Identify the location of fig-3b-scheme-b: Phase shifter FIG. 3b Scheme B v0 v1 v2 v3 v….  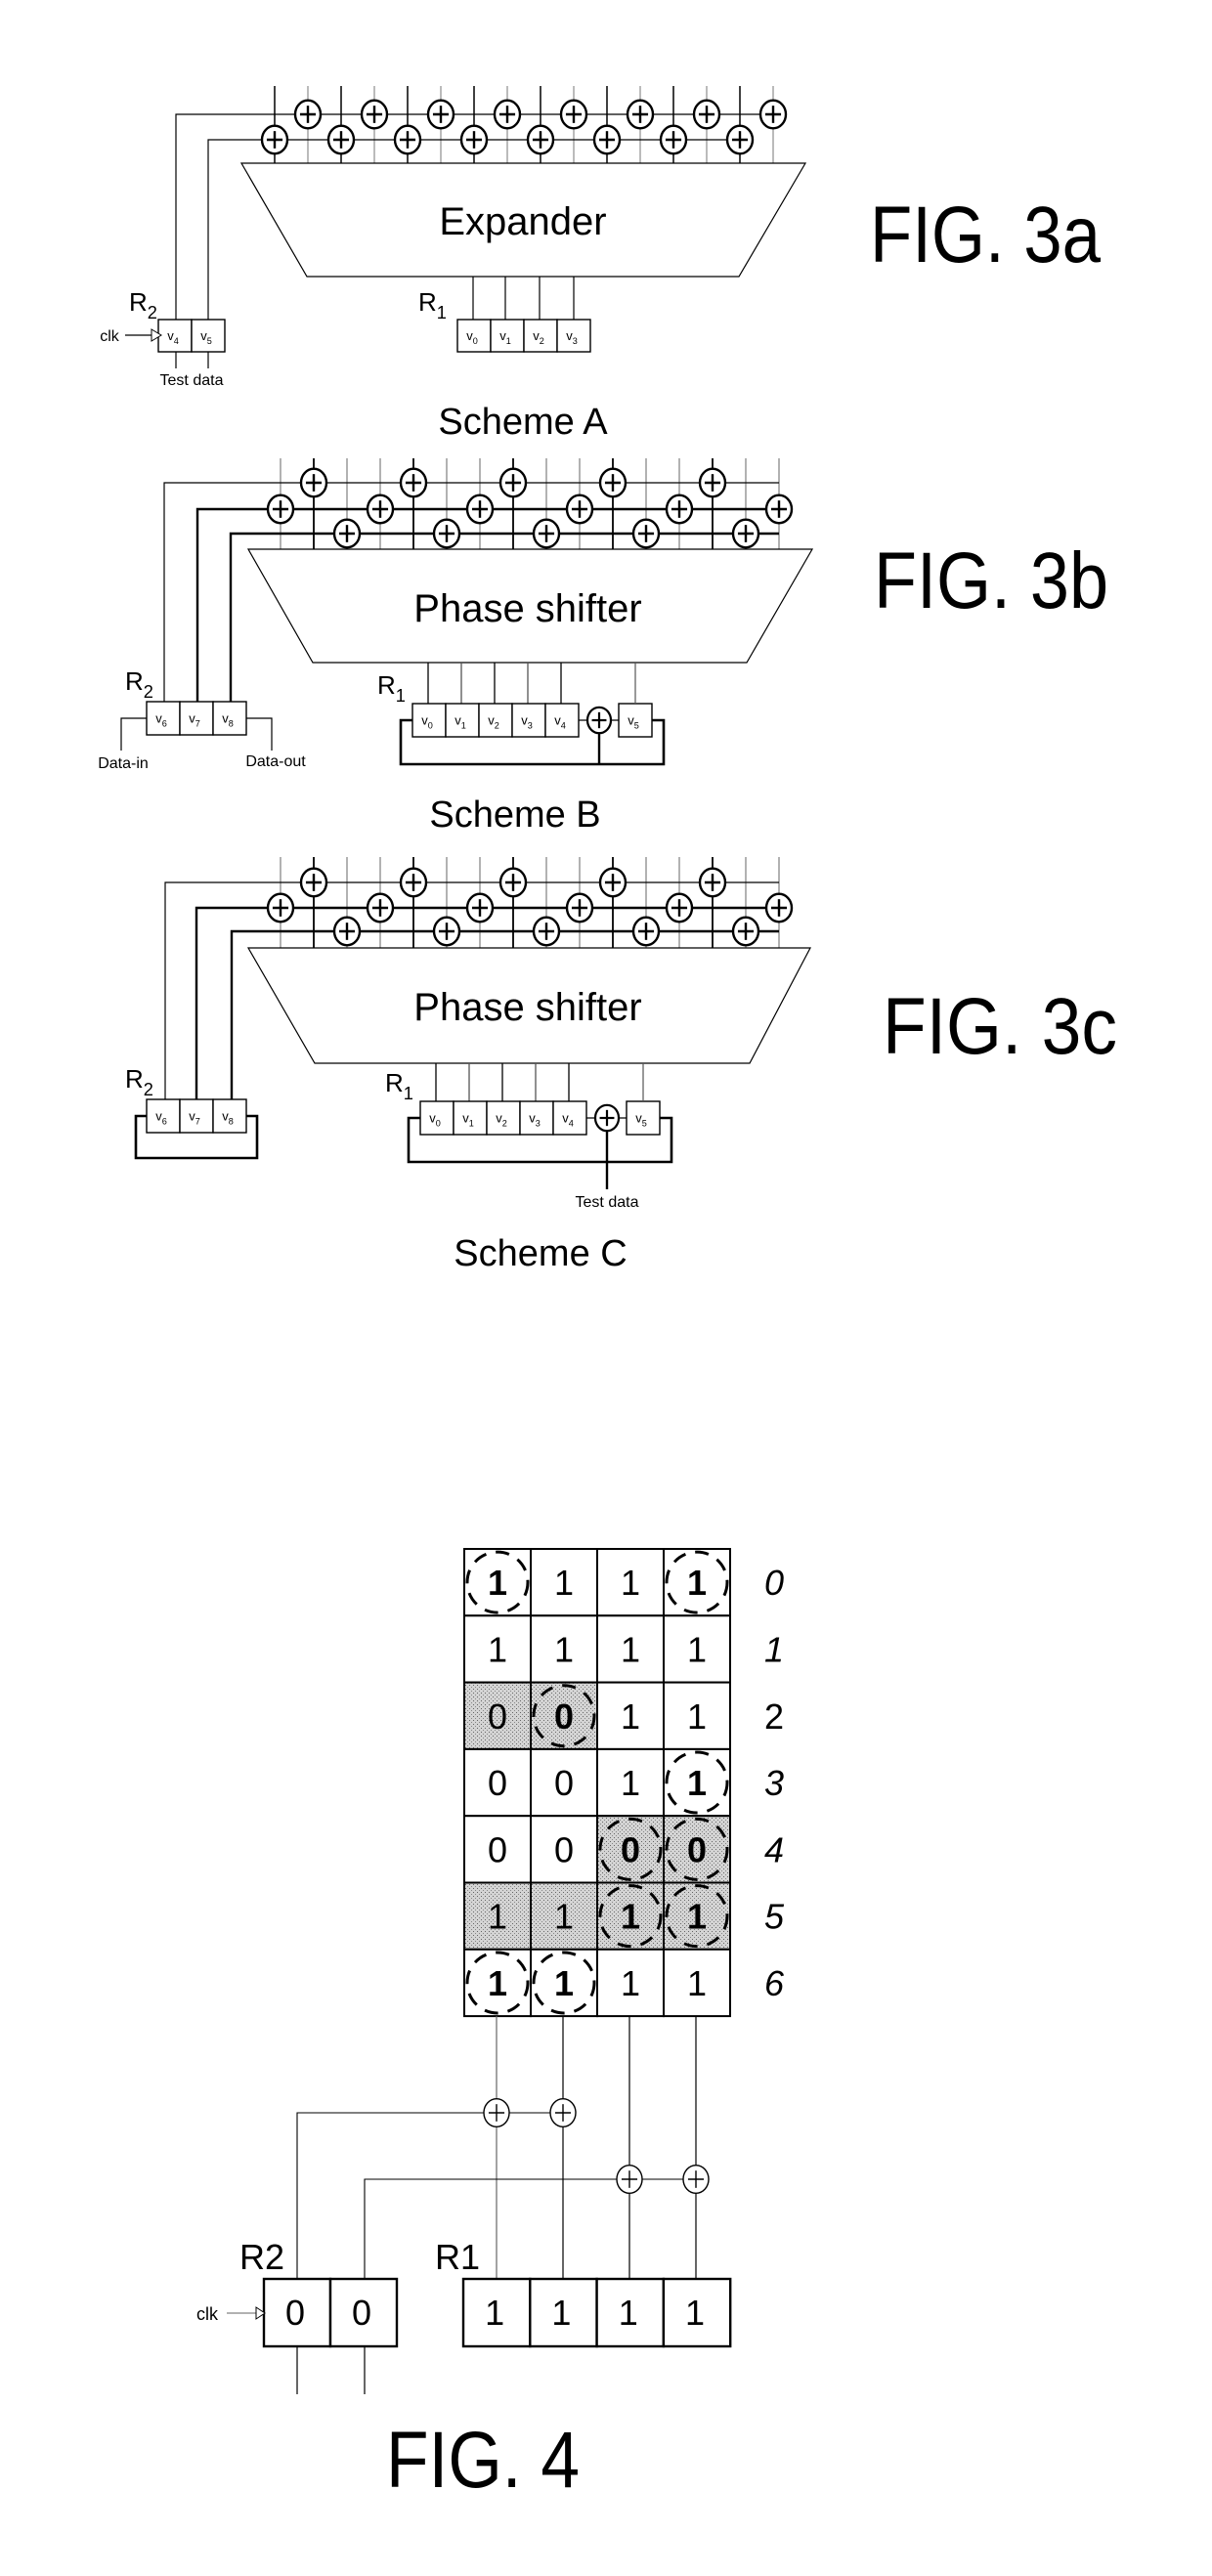
(603, 647).